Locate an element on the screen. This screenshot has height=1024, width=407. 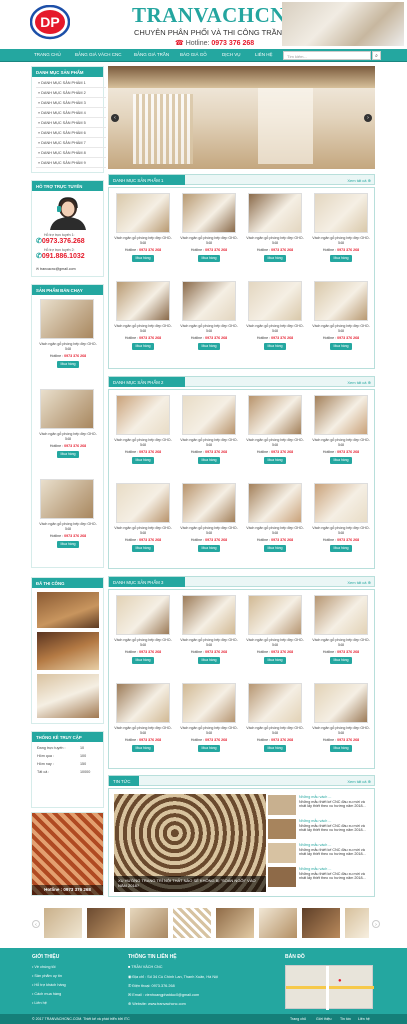
support-email: ✉ trancacnc@gmail.com is located at coordinates (56, 269).